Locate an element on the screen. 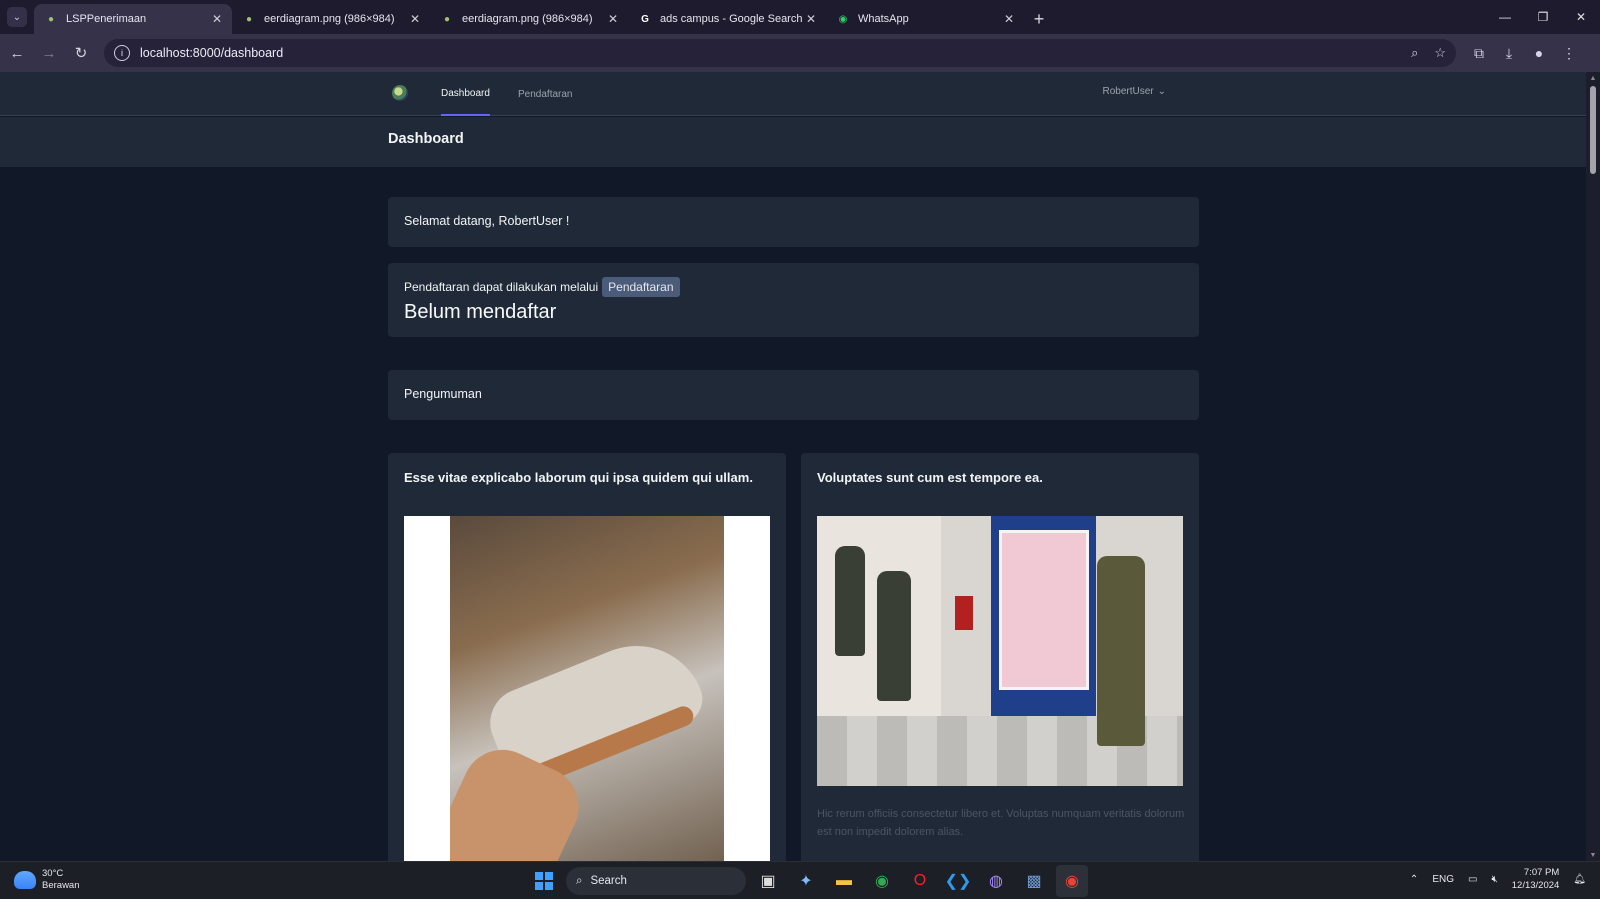  tab-lsppenerimaan: ● LSPPenerimaan ✕ is located at coordinates (133, 19).